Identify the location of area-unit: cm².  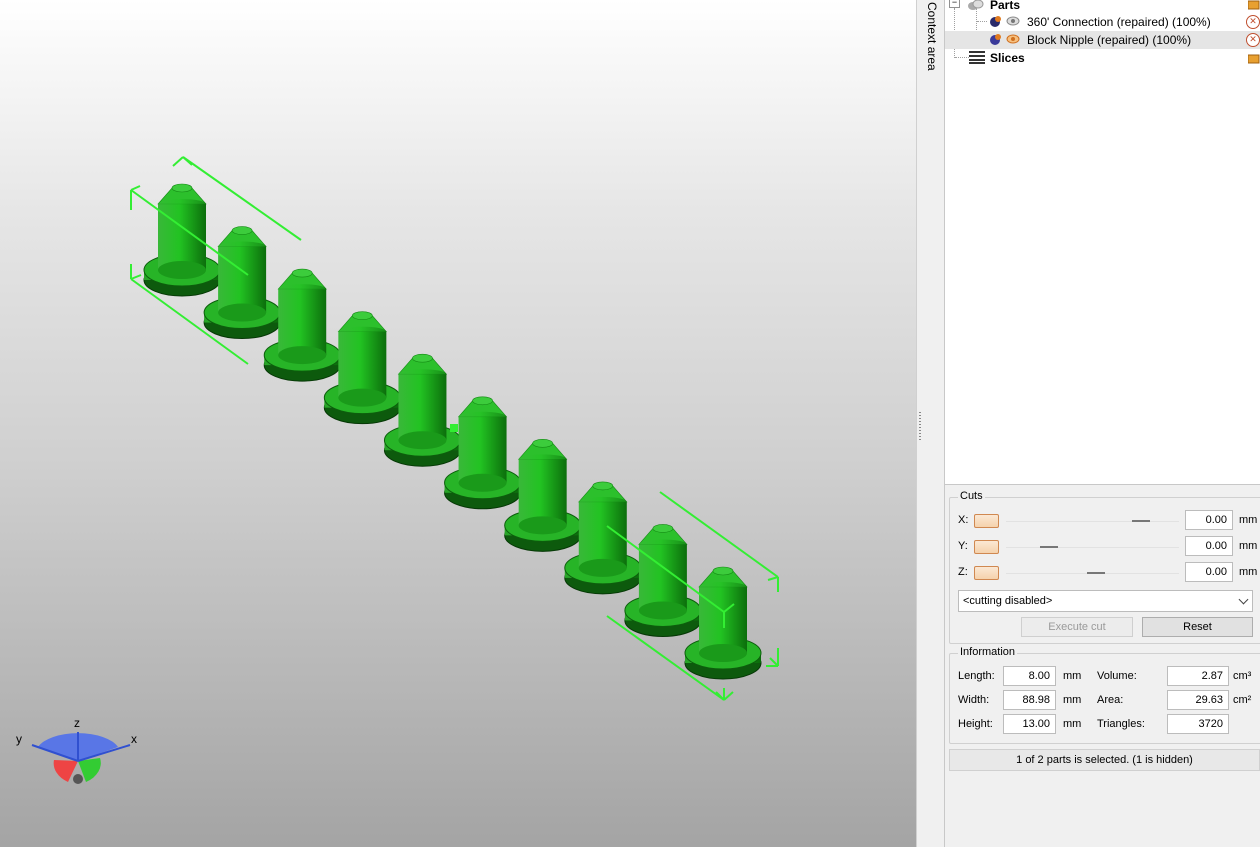
(1242, 700).